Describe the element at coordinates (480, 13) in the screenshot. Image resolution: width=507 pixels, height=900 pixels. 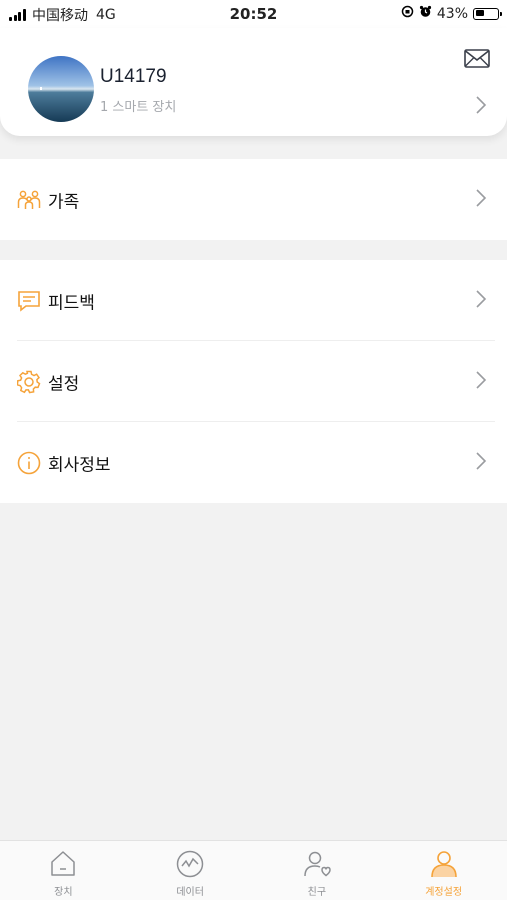
I see `battery-fill` at that location.